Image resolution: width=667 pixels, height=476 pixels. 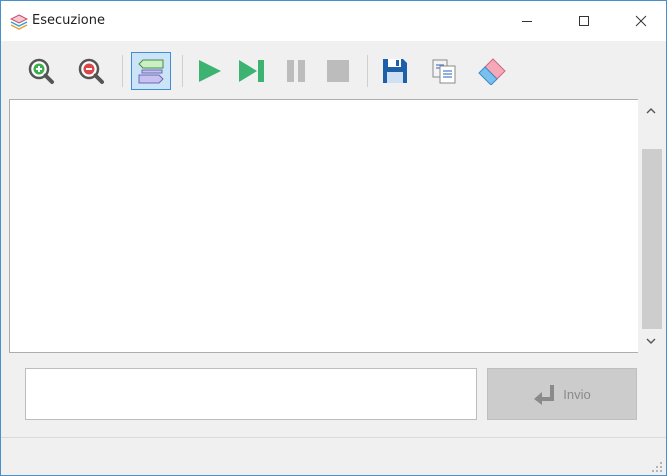 I want to click on run-button, so click(x=209, y=71).